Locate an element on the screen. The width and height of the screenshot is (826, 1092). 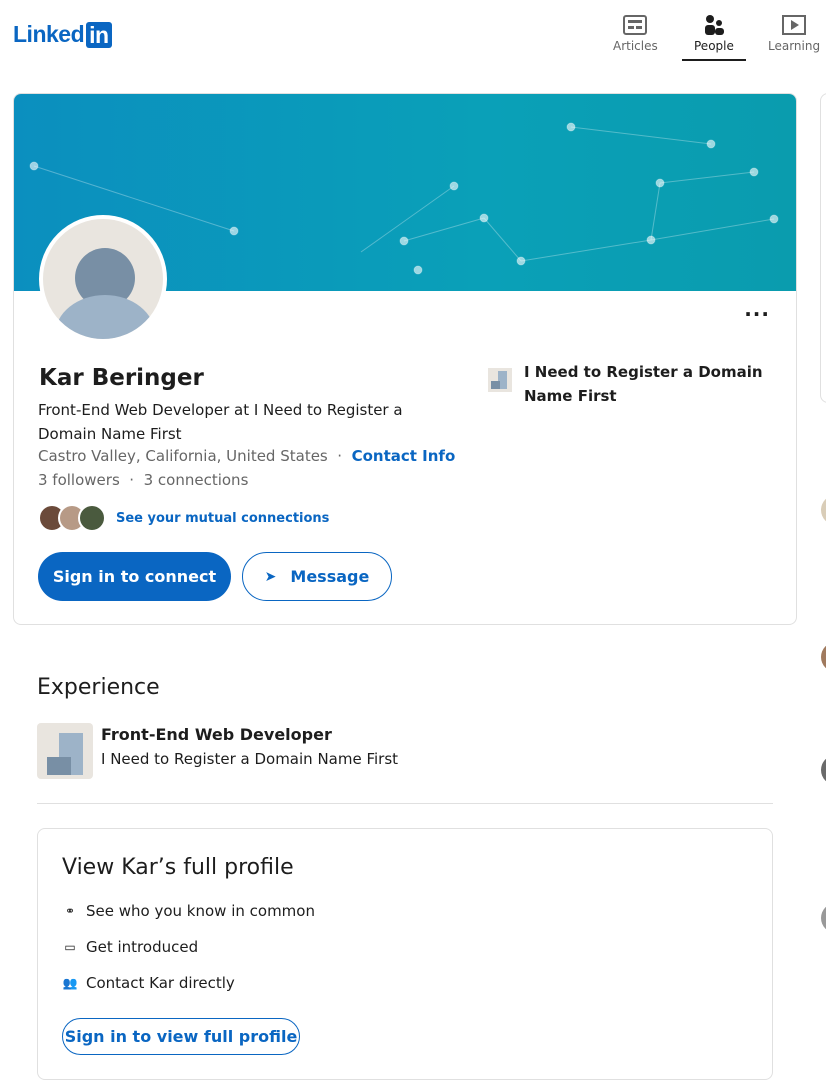
benefit-item: ⚭ See who you know in common is located at coordinates (188, 911).